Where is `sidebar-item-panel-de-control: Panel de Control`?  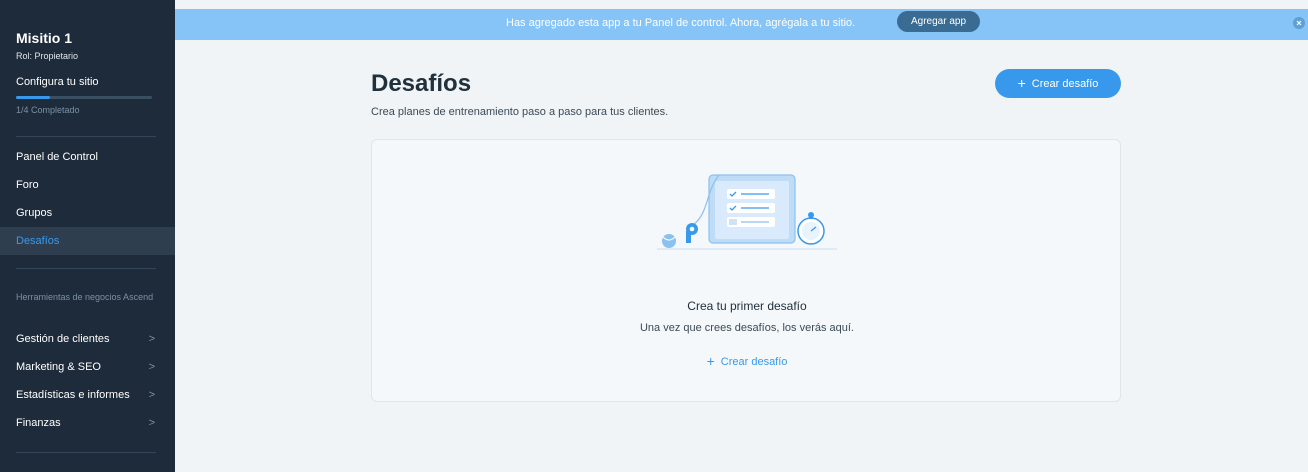 sidebar-item-panel-de-control: Panel de Control is located at coordinates (87, 157).